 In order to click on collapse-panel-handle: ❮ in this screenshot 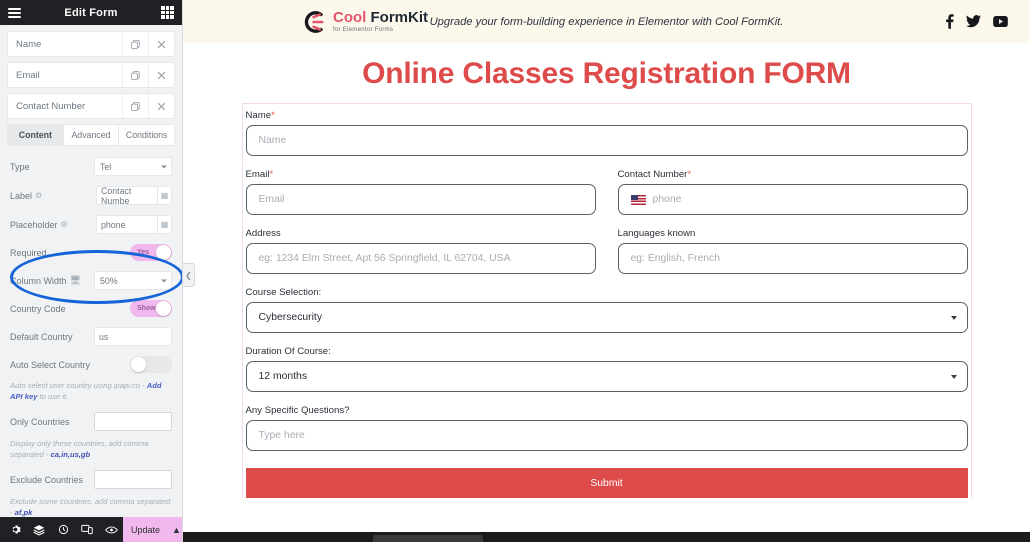, I will do `click(189, 275)`.